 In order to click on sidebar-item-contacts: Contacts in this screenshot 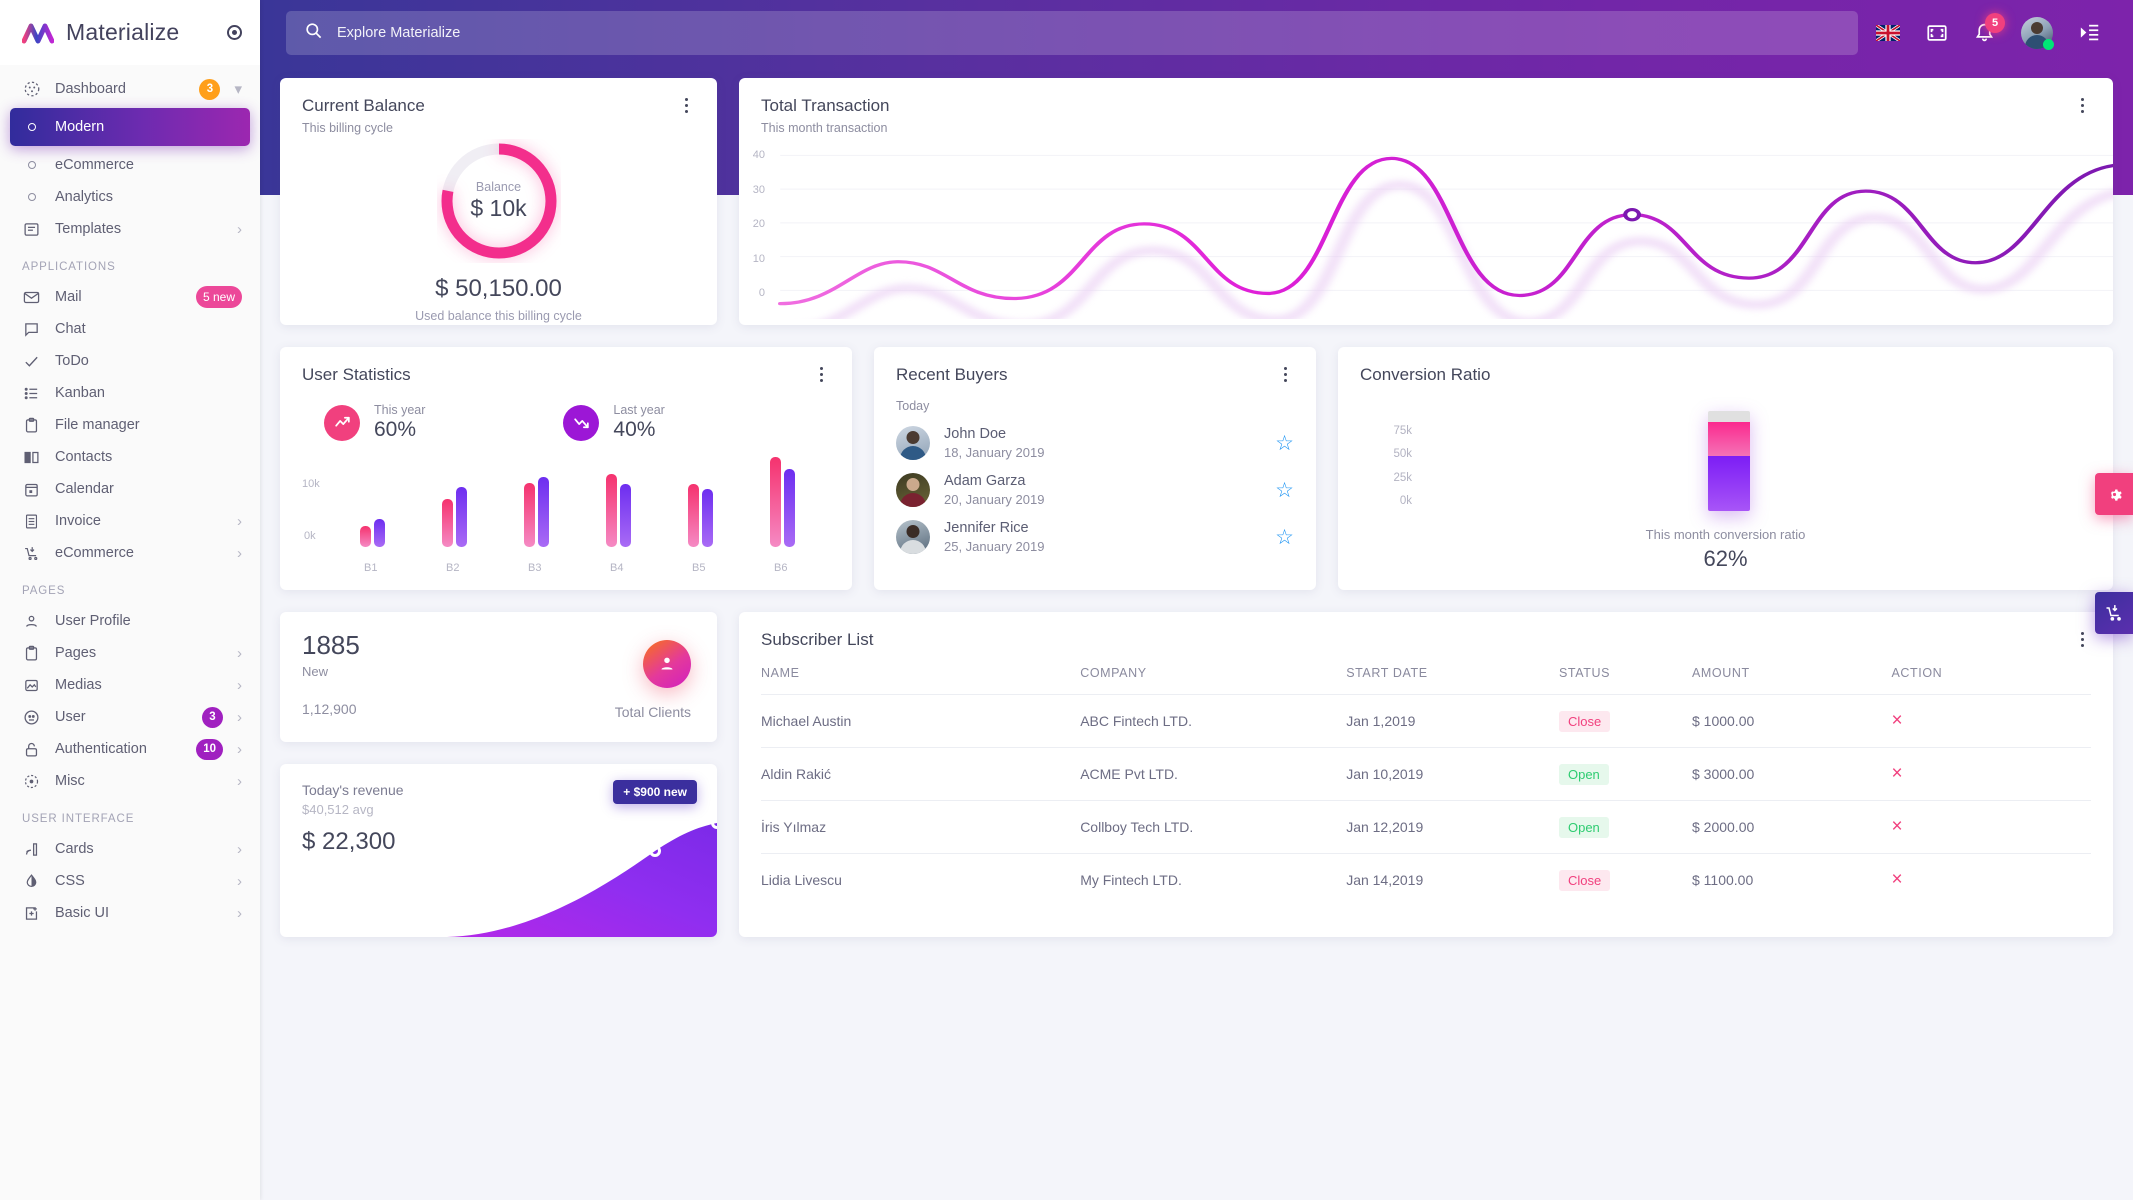, I will do `click(130, 457)`.